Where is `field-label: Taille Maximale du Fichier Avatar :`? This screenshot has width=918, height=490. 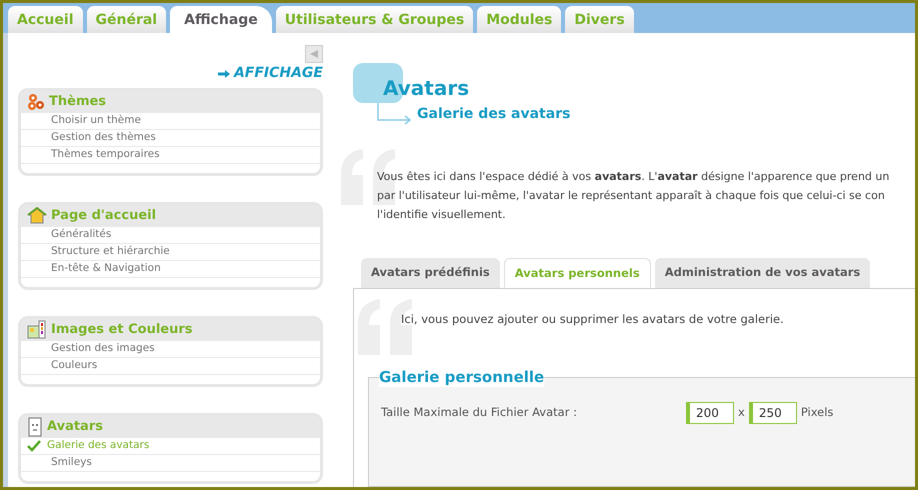 field-label: Taille Maximale du Fichier Avatar : is located at coordinates (479, 413).